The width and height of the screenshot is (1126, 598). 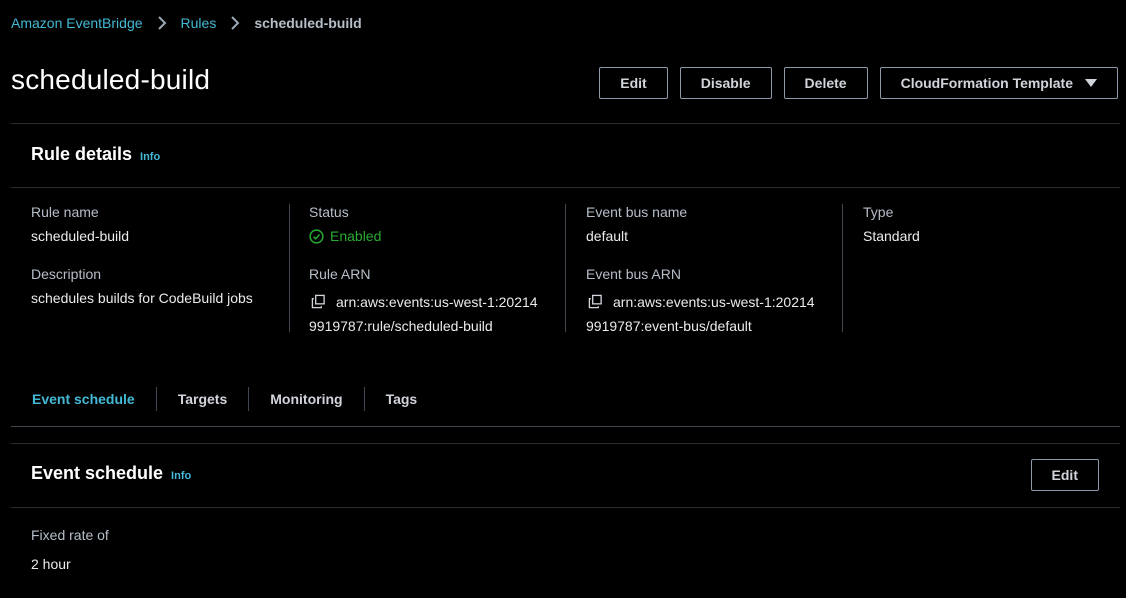 I want to click on tab-divider, so click(x=565, y=426).